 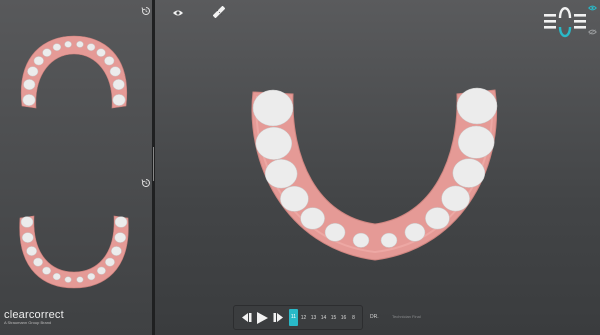 I want to click on lower-arch-eye-off-icon, so click(x=592, y=32).